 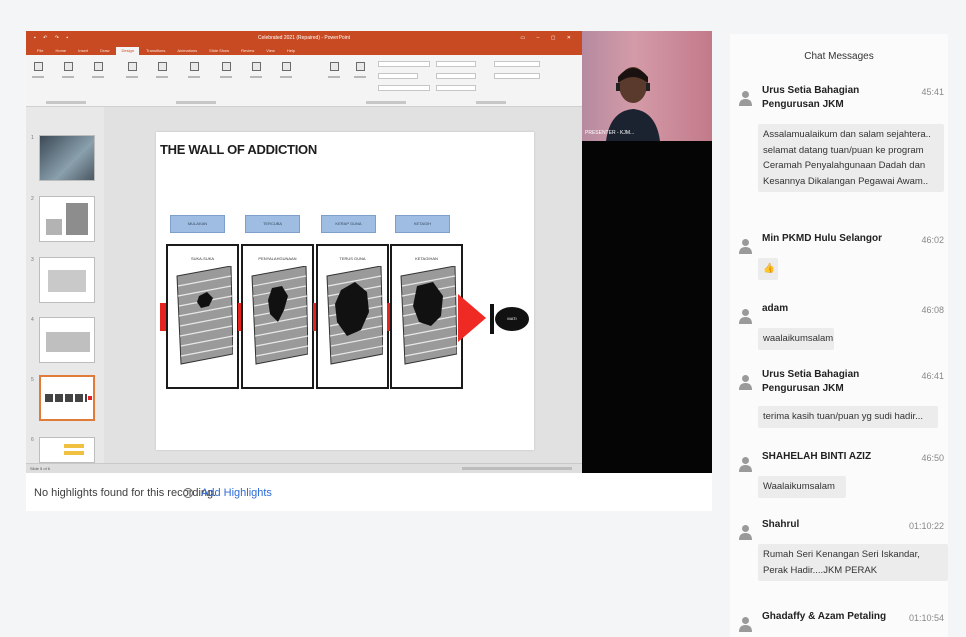 What do you see at coordinates (932, 240) in the screenshot?
I see `chat-time: 46:02` at bounding box center [932, 240].